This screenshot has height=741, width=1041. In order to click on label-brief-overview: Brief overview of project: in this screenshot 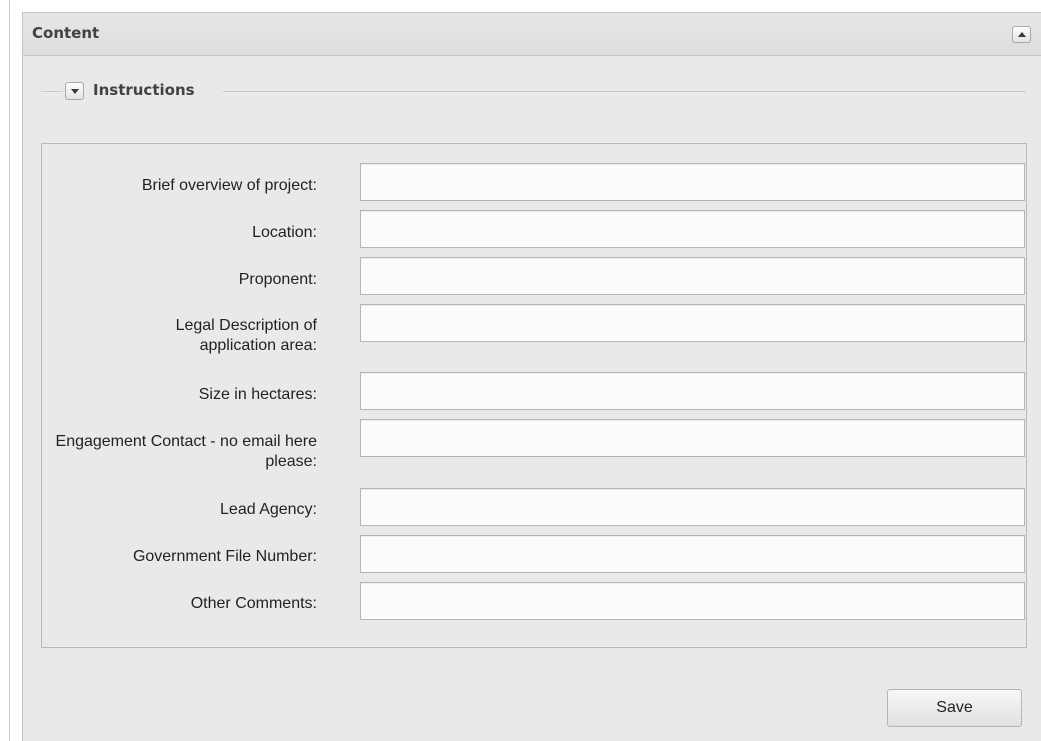, I will do `click(229, 185)`.